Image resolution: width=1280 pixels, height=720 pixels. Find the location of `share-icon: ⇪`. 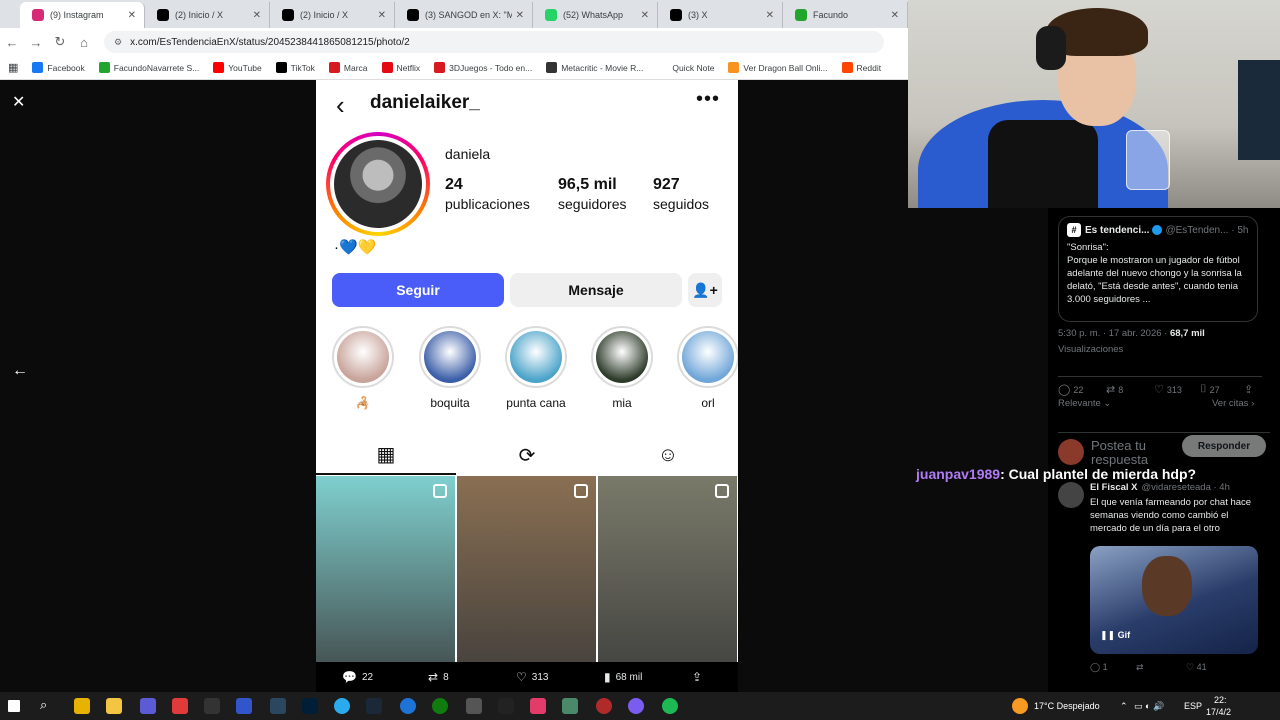

share-icon: ⇪ is located at coordinates (699, 677).